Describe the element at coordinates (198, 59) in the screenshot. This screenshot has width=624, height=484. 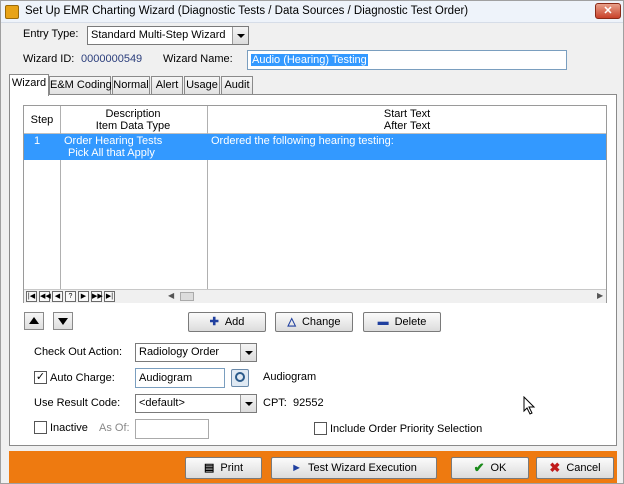
I see `wizard-name-label: Wizard Name:` at that location.